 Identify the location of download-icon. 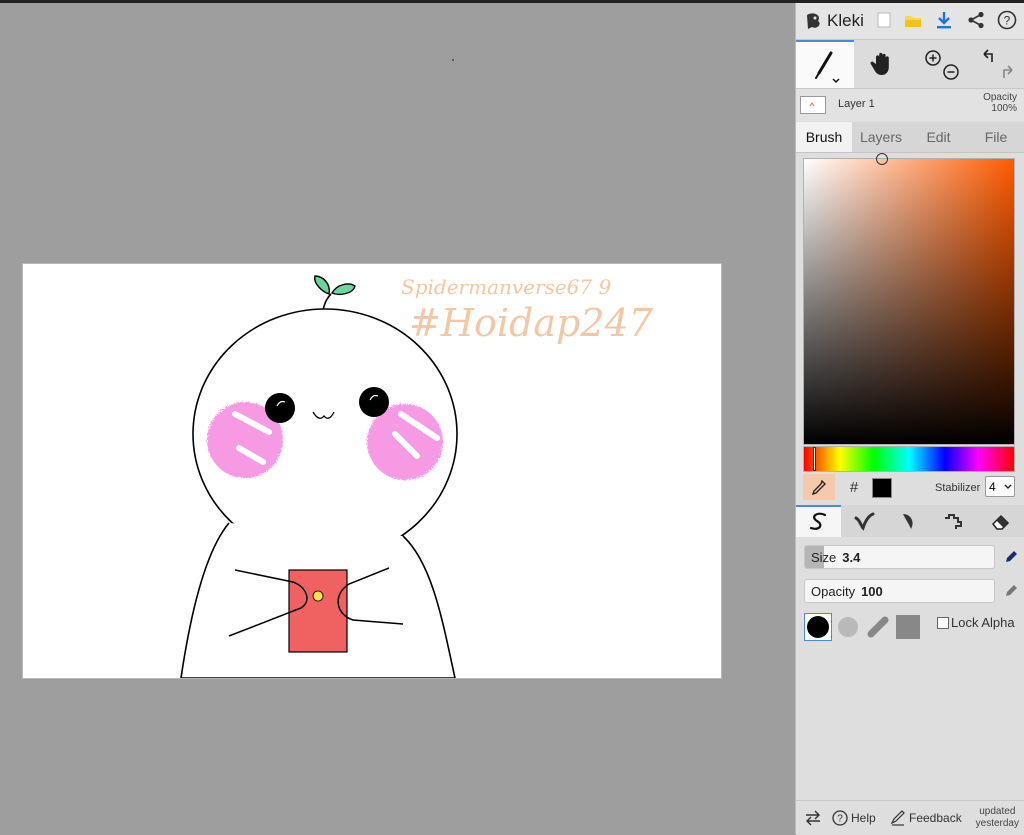
(944, 20).